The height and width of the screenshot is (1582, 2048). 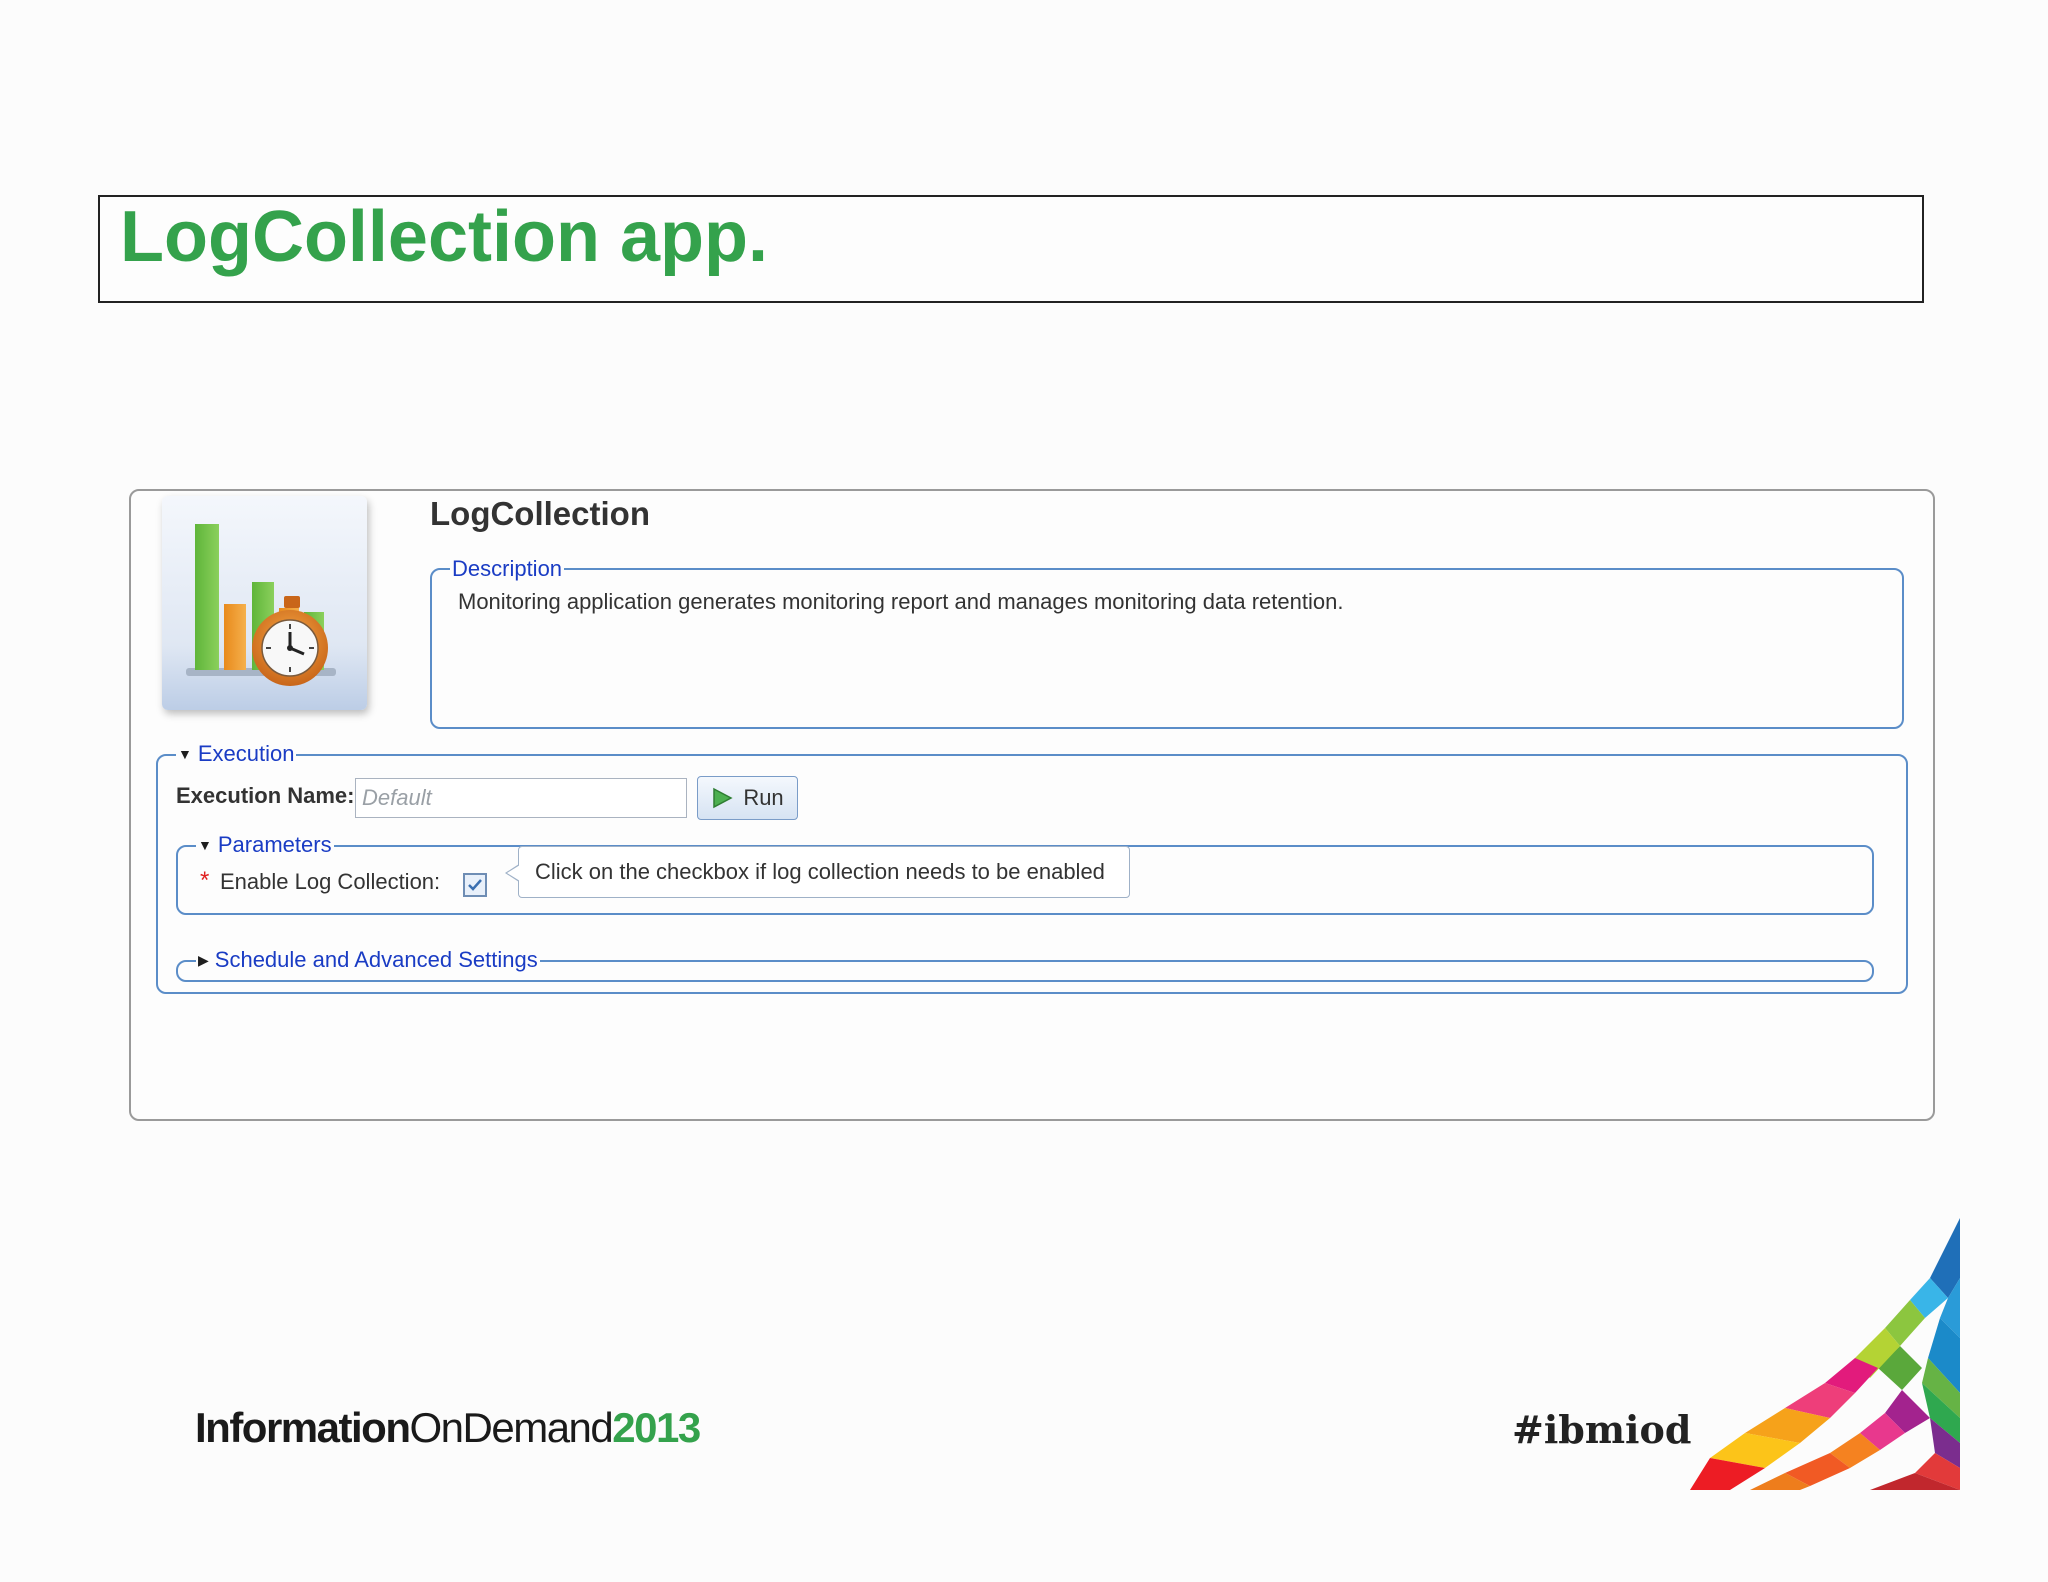 I want to click on execution-name-label: Execution Name:, so click(x=265, y=795).